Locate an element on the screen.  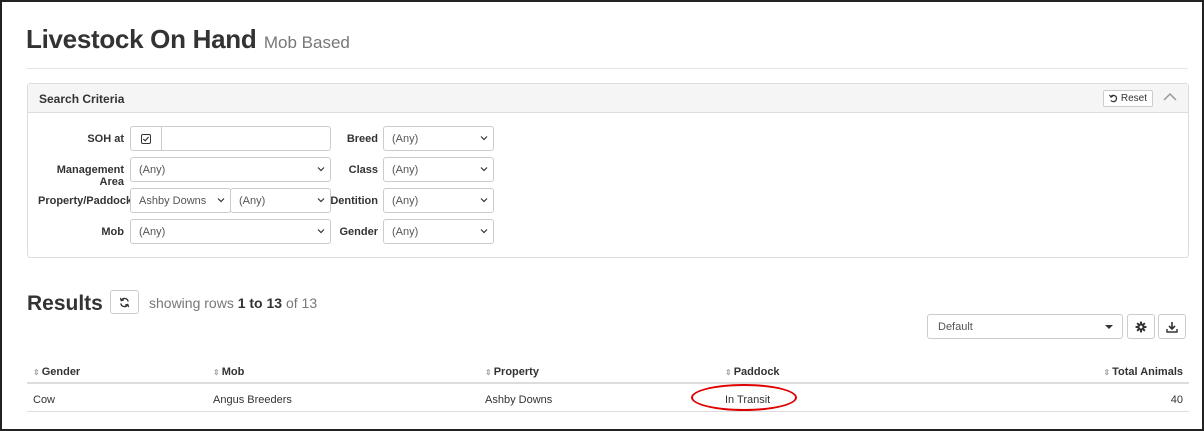
search-criteria-title: Search Criteria is located at coordinates (82, 99).